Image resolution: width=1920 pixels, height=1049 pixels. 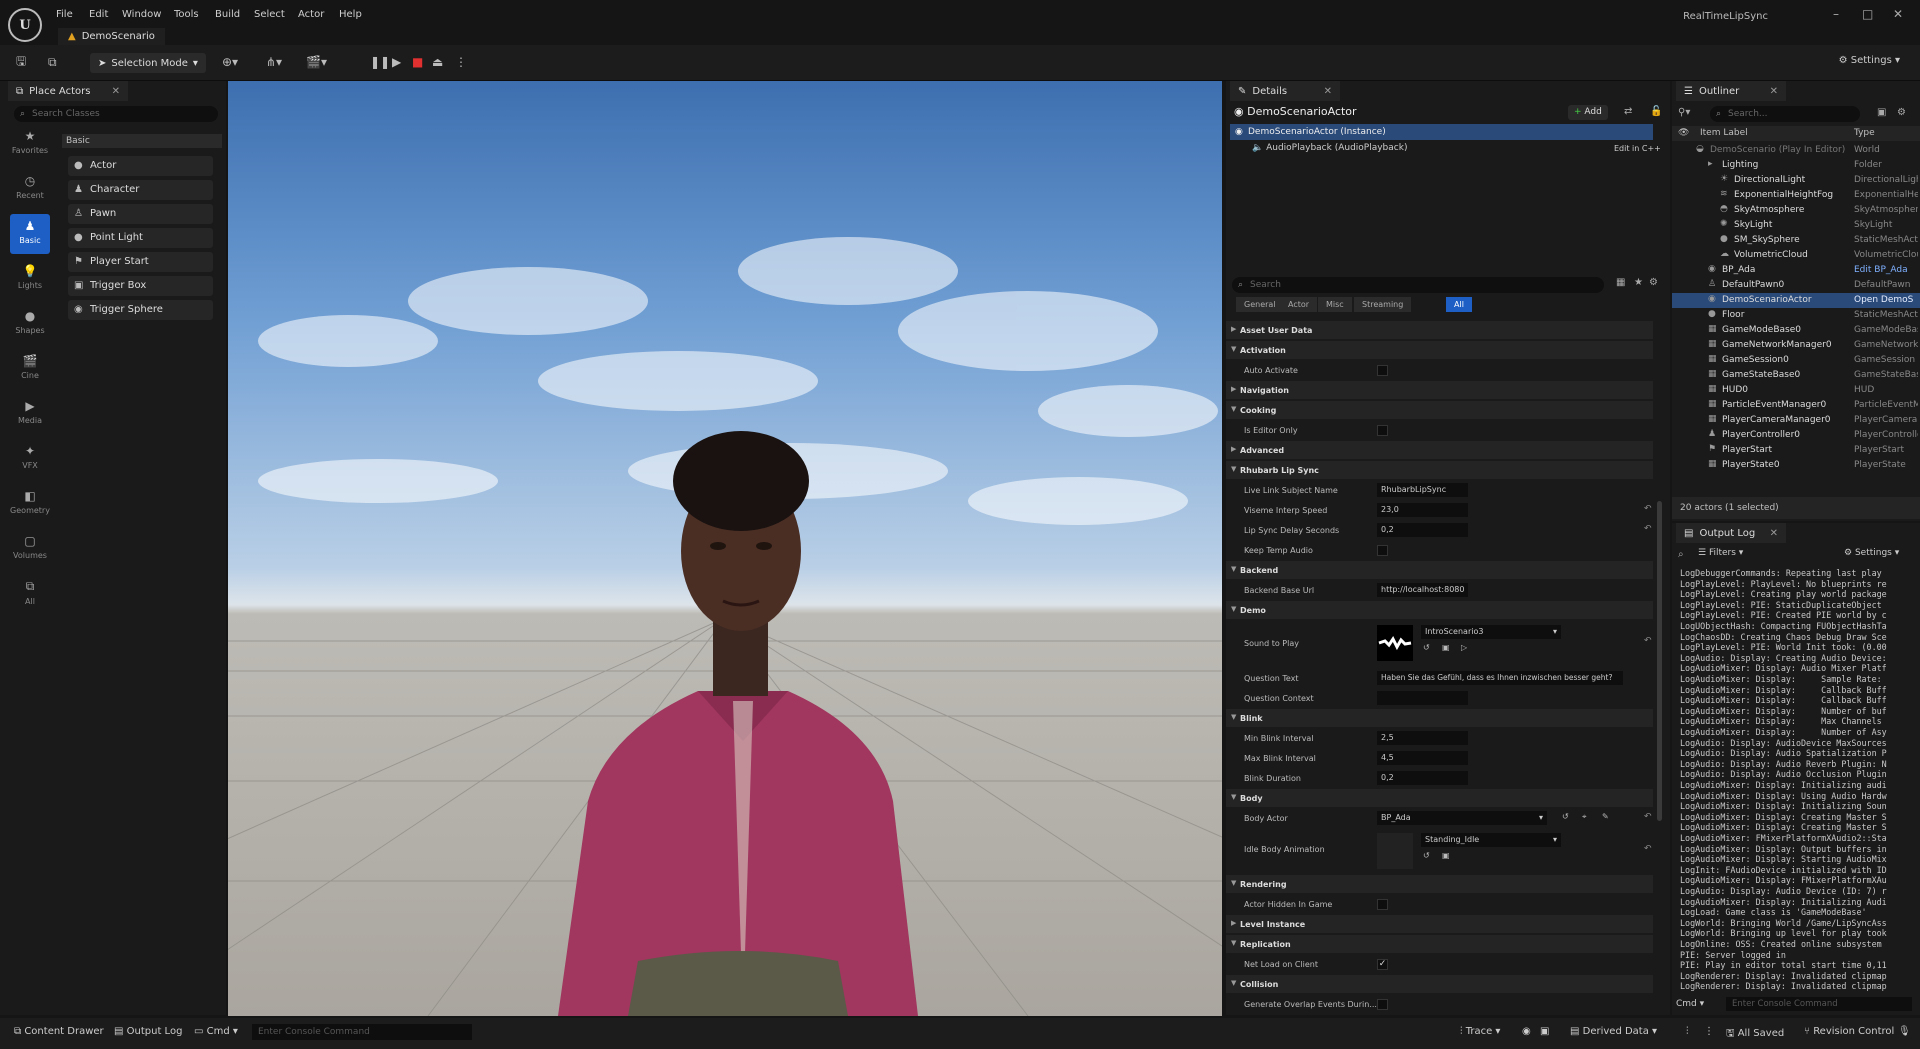 What do you see at coordinates (1526, 1031) in the screenshot?
I see `record-icon: ◉` at bounding box center [1526, 1031].